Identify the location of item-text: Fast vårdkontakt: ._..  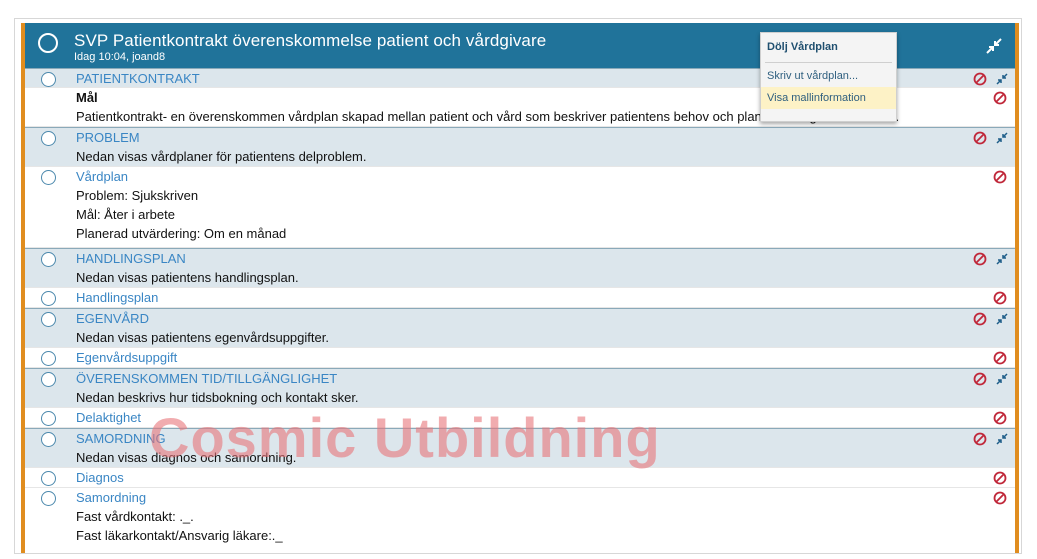
(135, 516).